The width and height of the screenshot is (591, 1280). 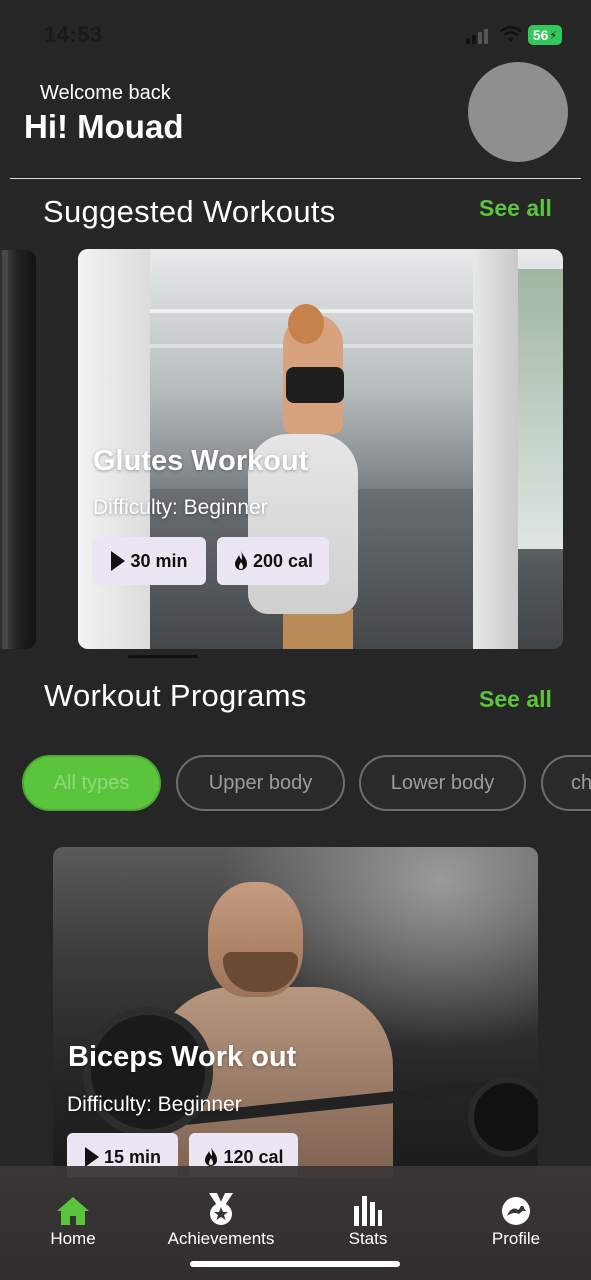 What do you see at coordinates (105, 93) in the screenshot?
I see `welcome-text: Welcome back` at bounding box center [105, 93].